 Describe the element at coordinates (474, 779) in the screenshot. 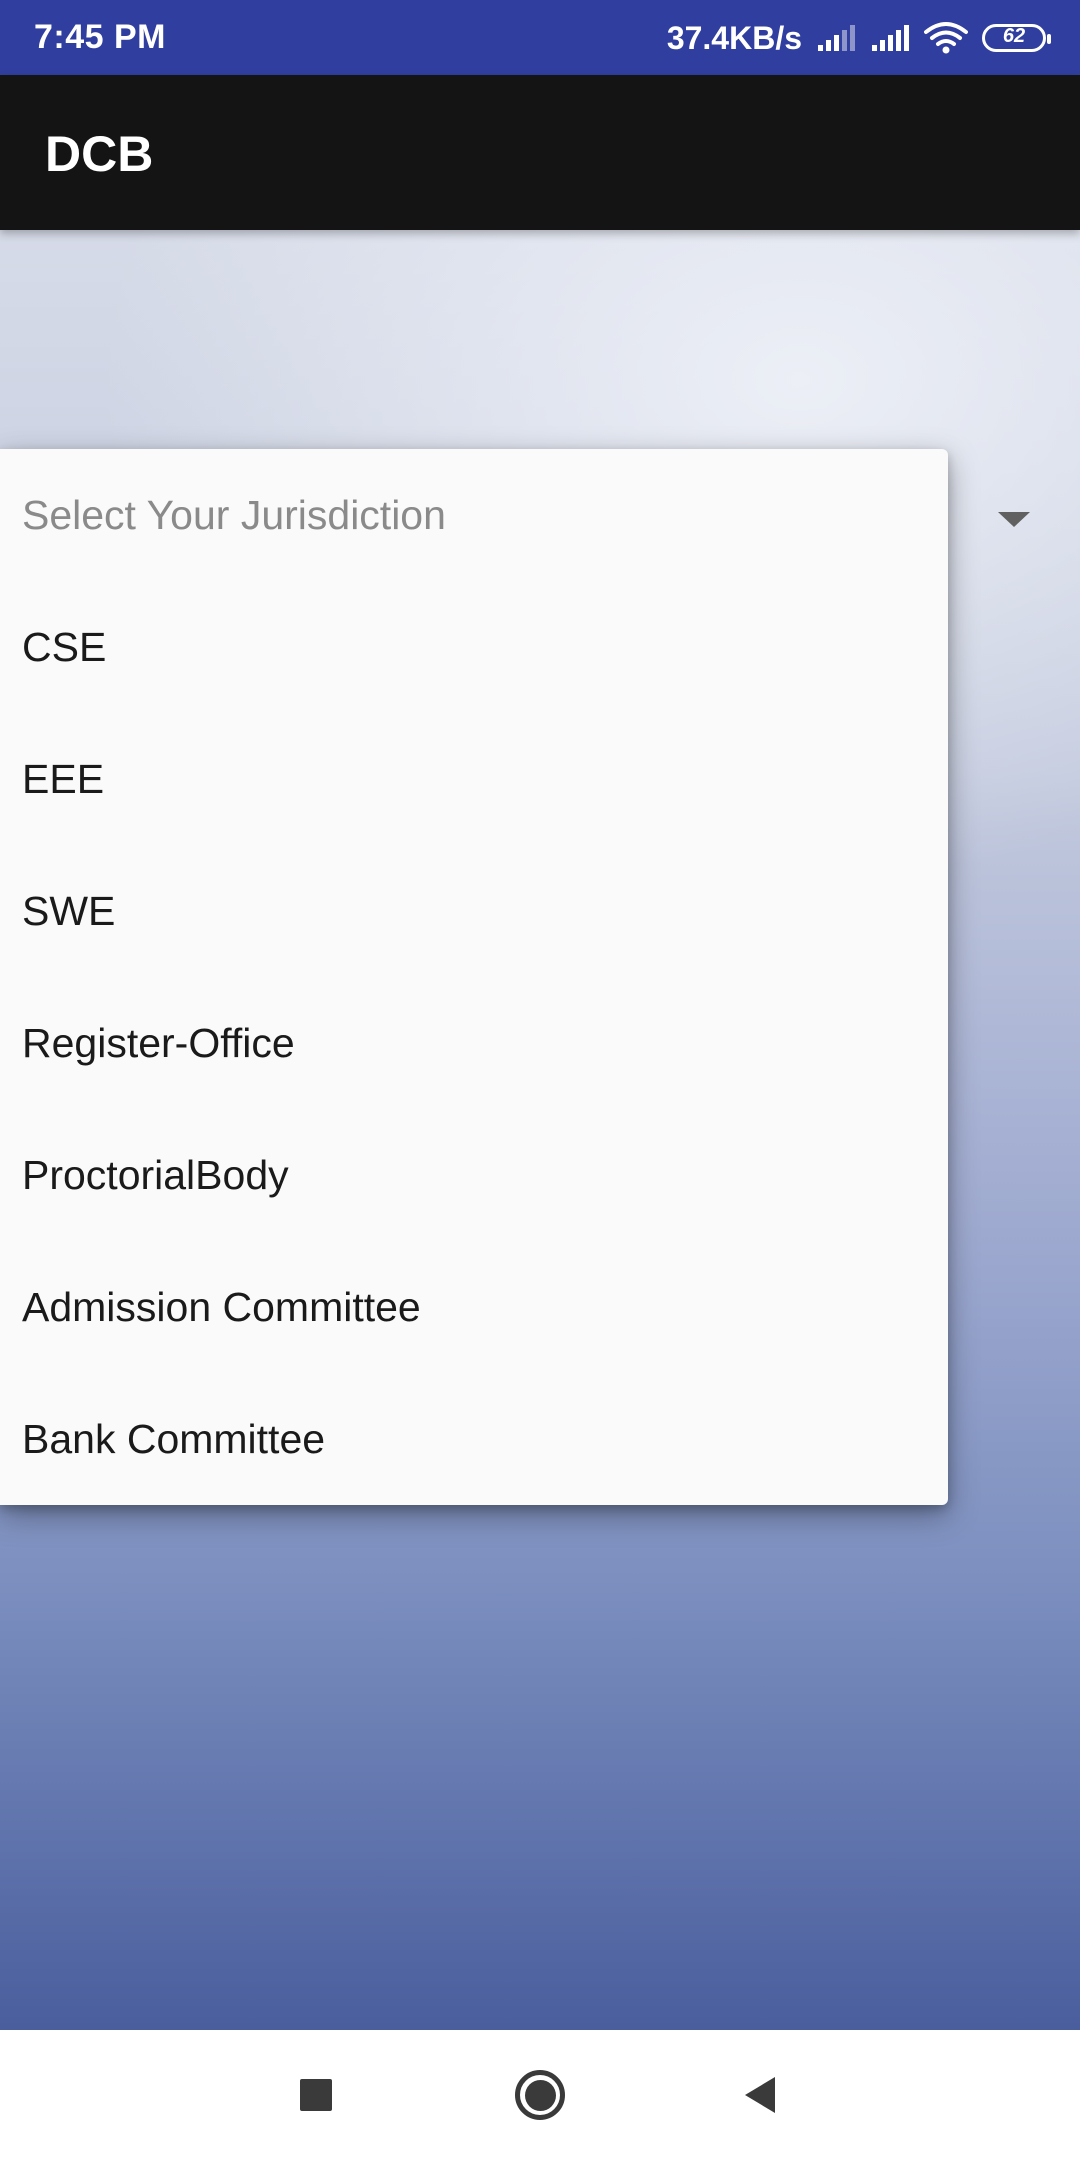

I see `dropdown-option-eee: EEE` at that location.